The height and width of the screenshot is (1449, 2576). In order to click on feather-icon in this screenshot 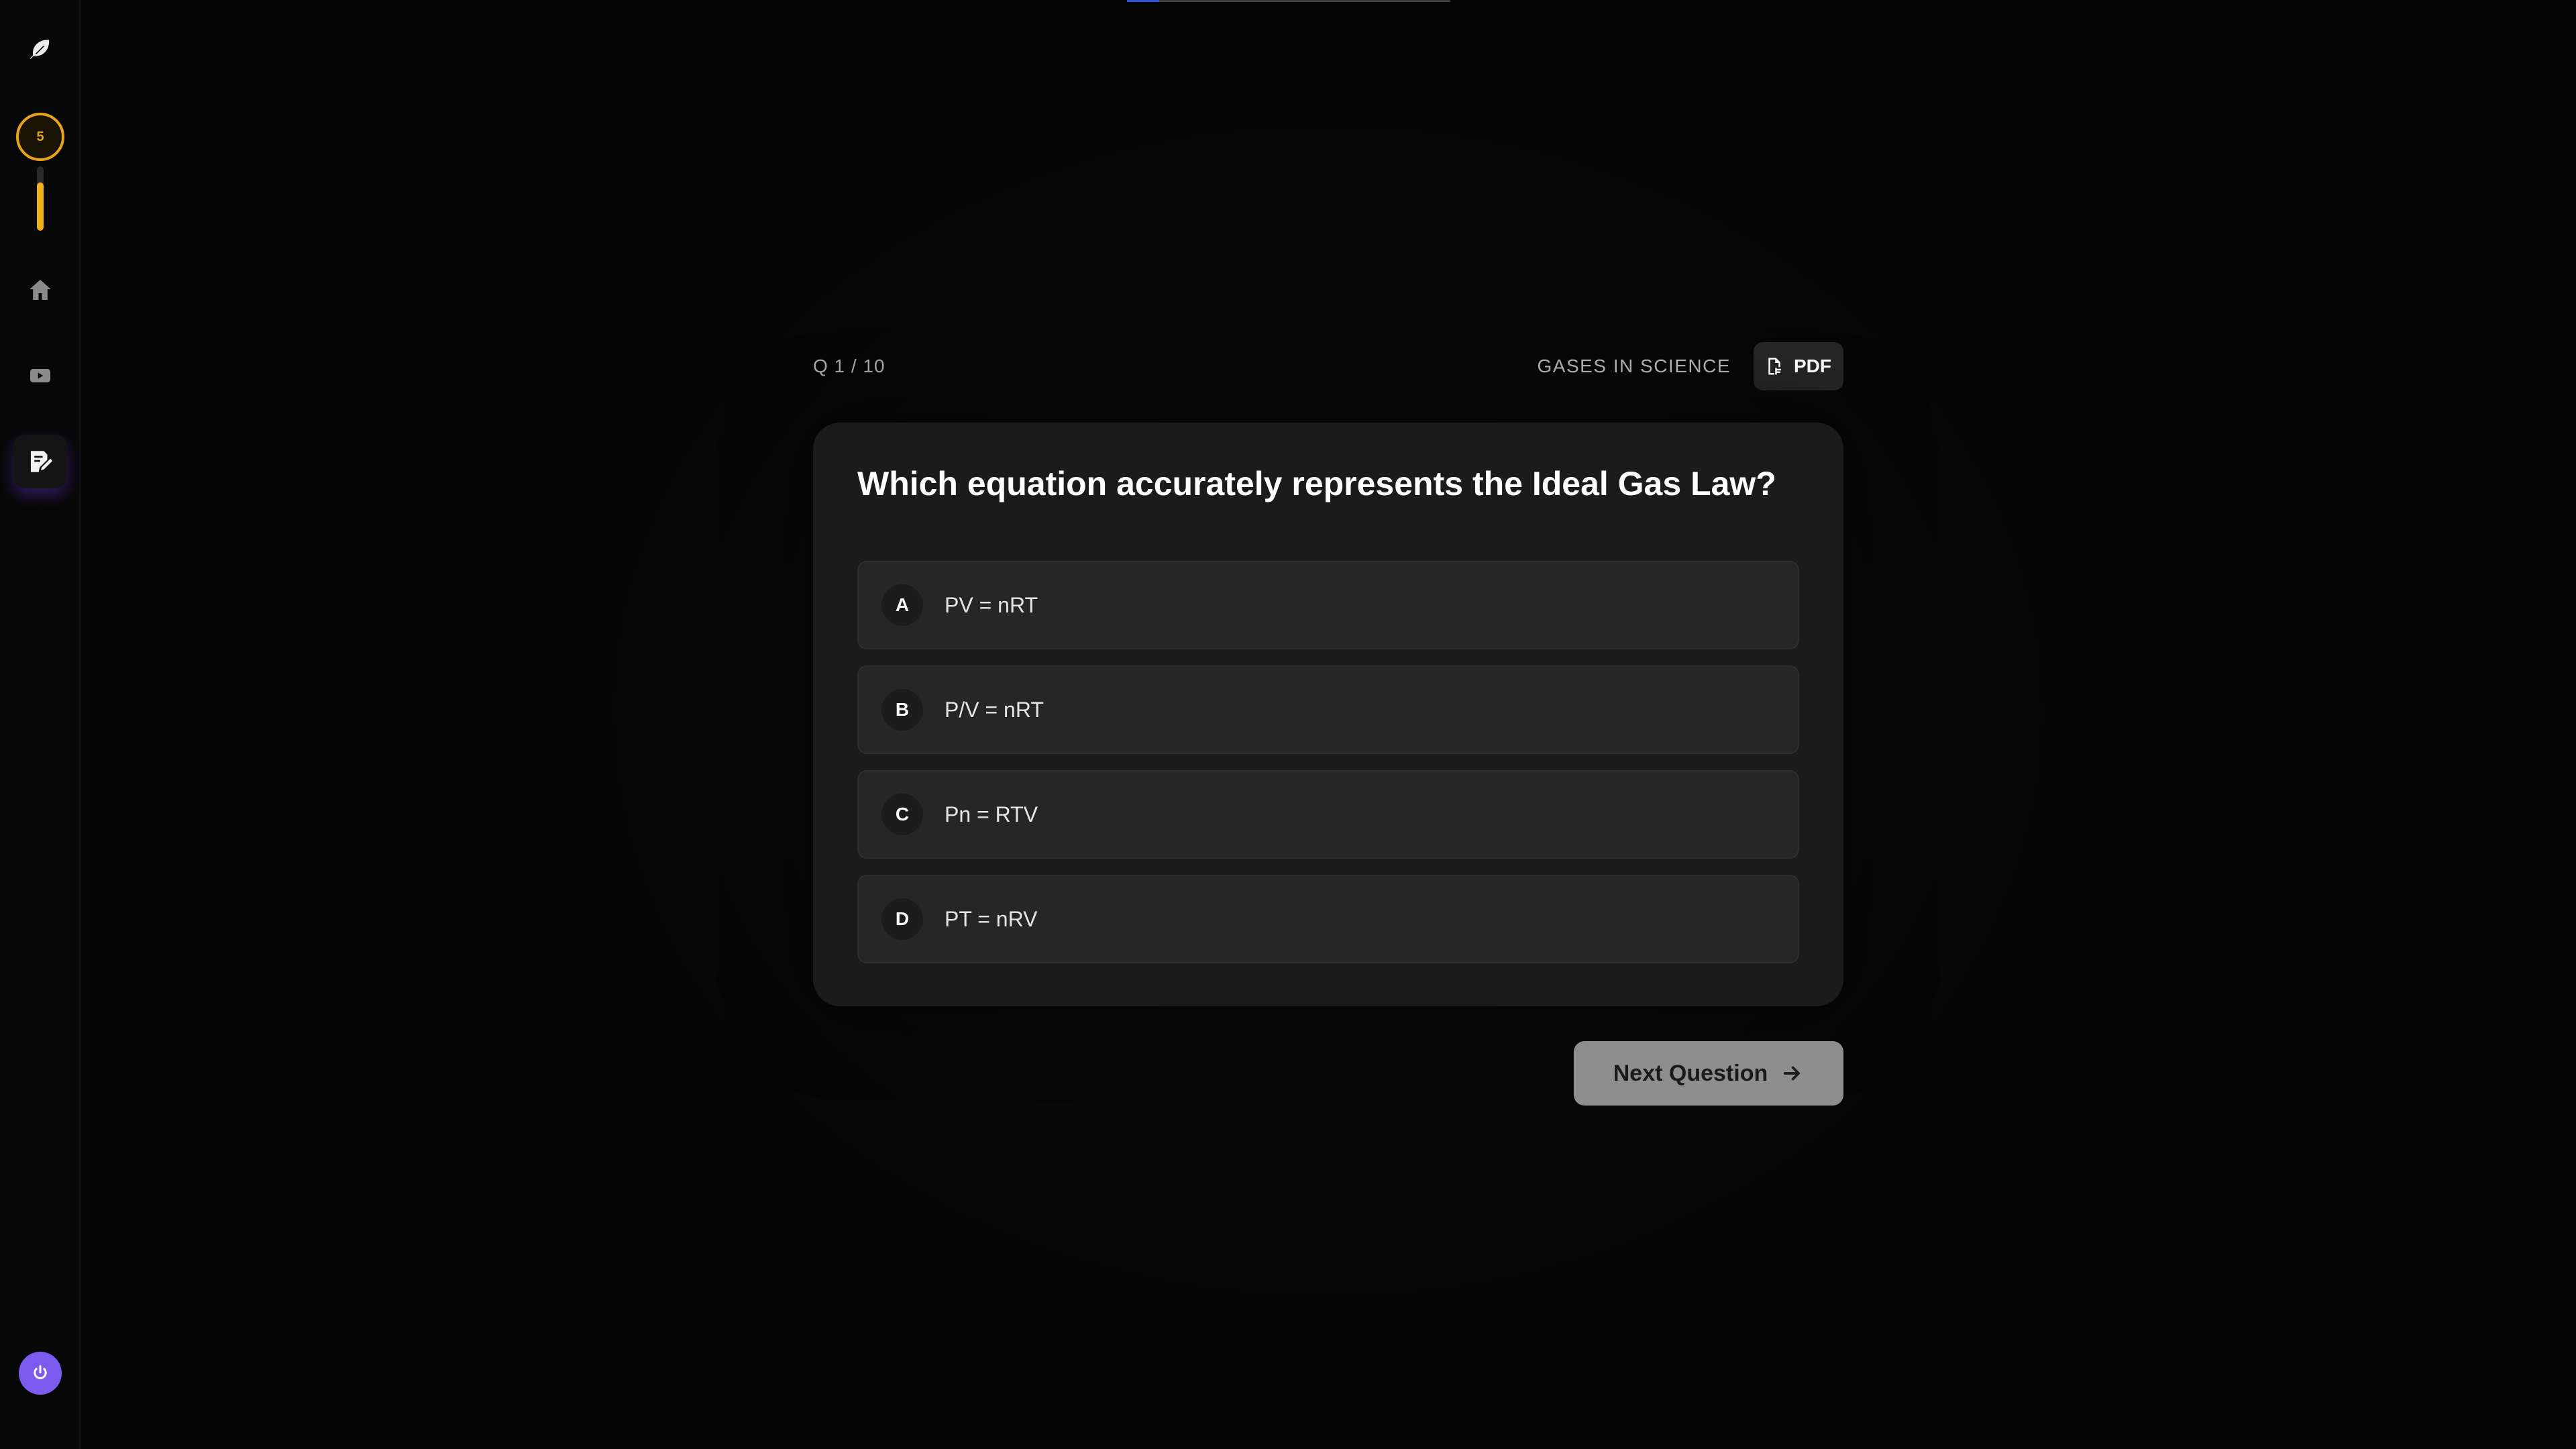, I will do `click(39, 49)`.